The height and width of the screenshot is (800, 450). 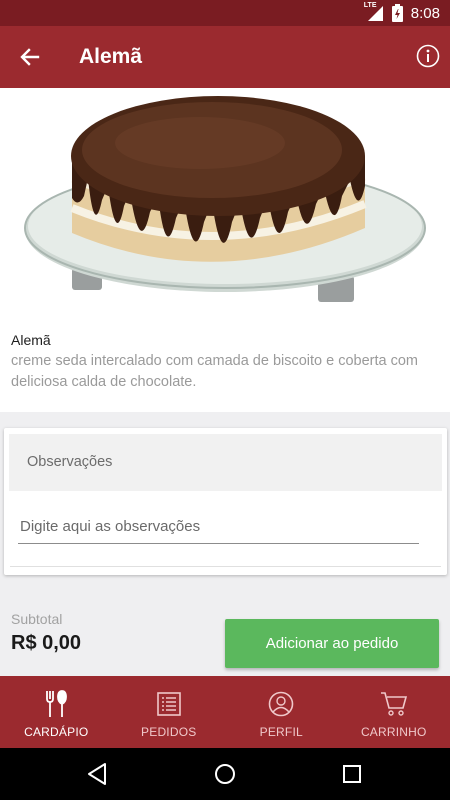 What do you see at coordinates (332, 643) in the screenshot?
I see `add-to-order-button: Adicionar ao pedido` at bounding box center [332, 643].